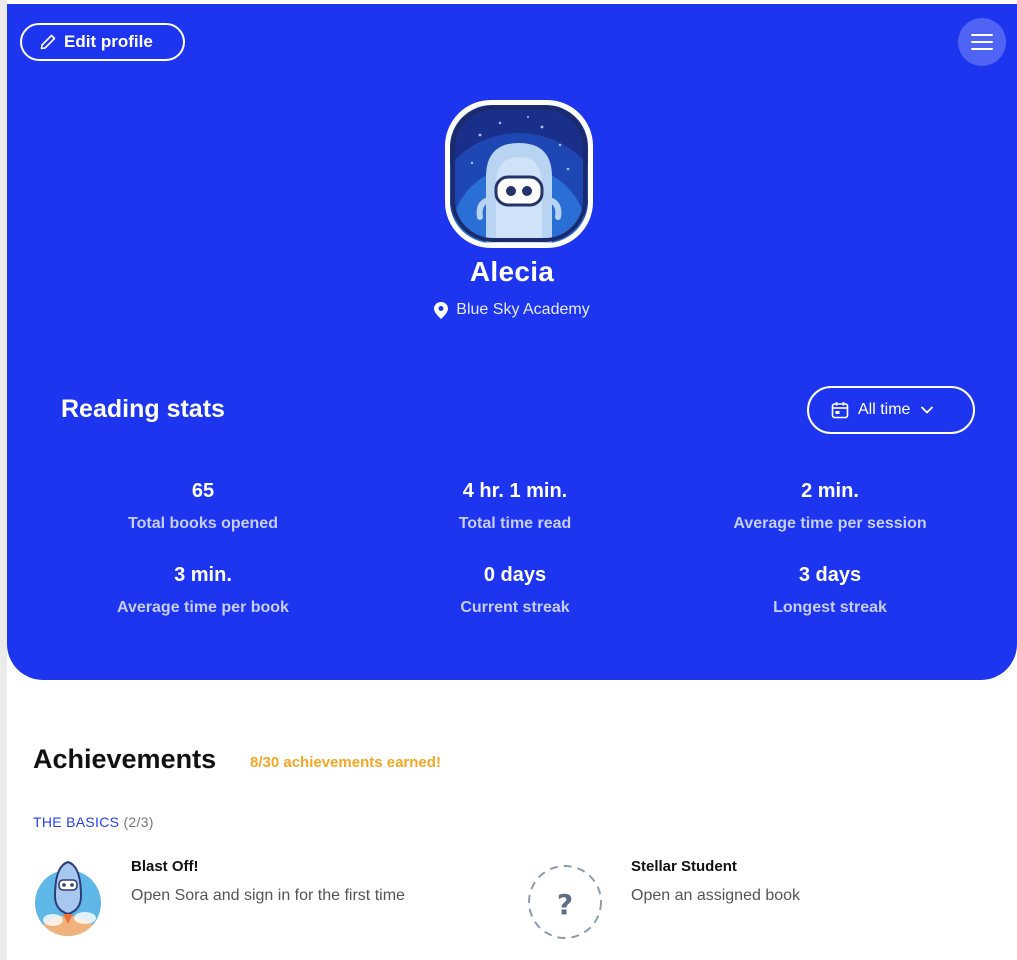 Image resolution: width=1017 pixels, height=960 pixels. Describe the element at coordinates (165, 866) in the screenshot. I see `achievement-name: Blast Off!` at that location.